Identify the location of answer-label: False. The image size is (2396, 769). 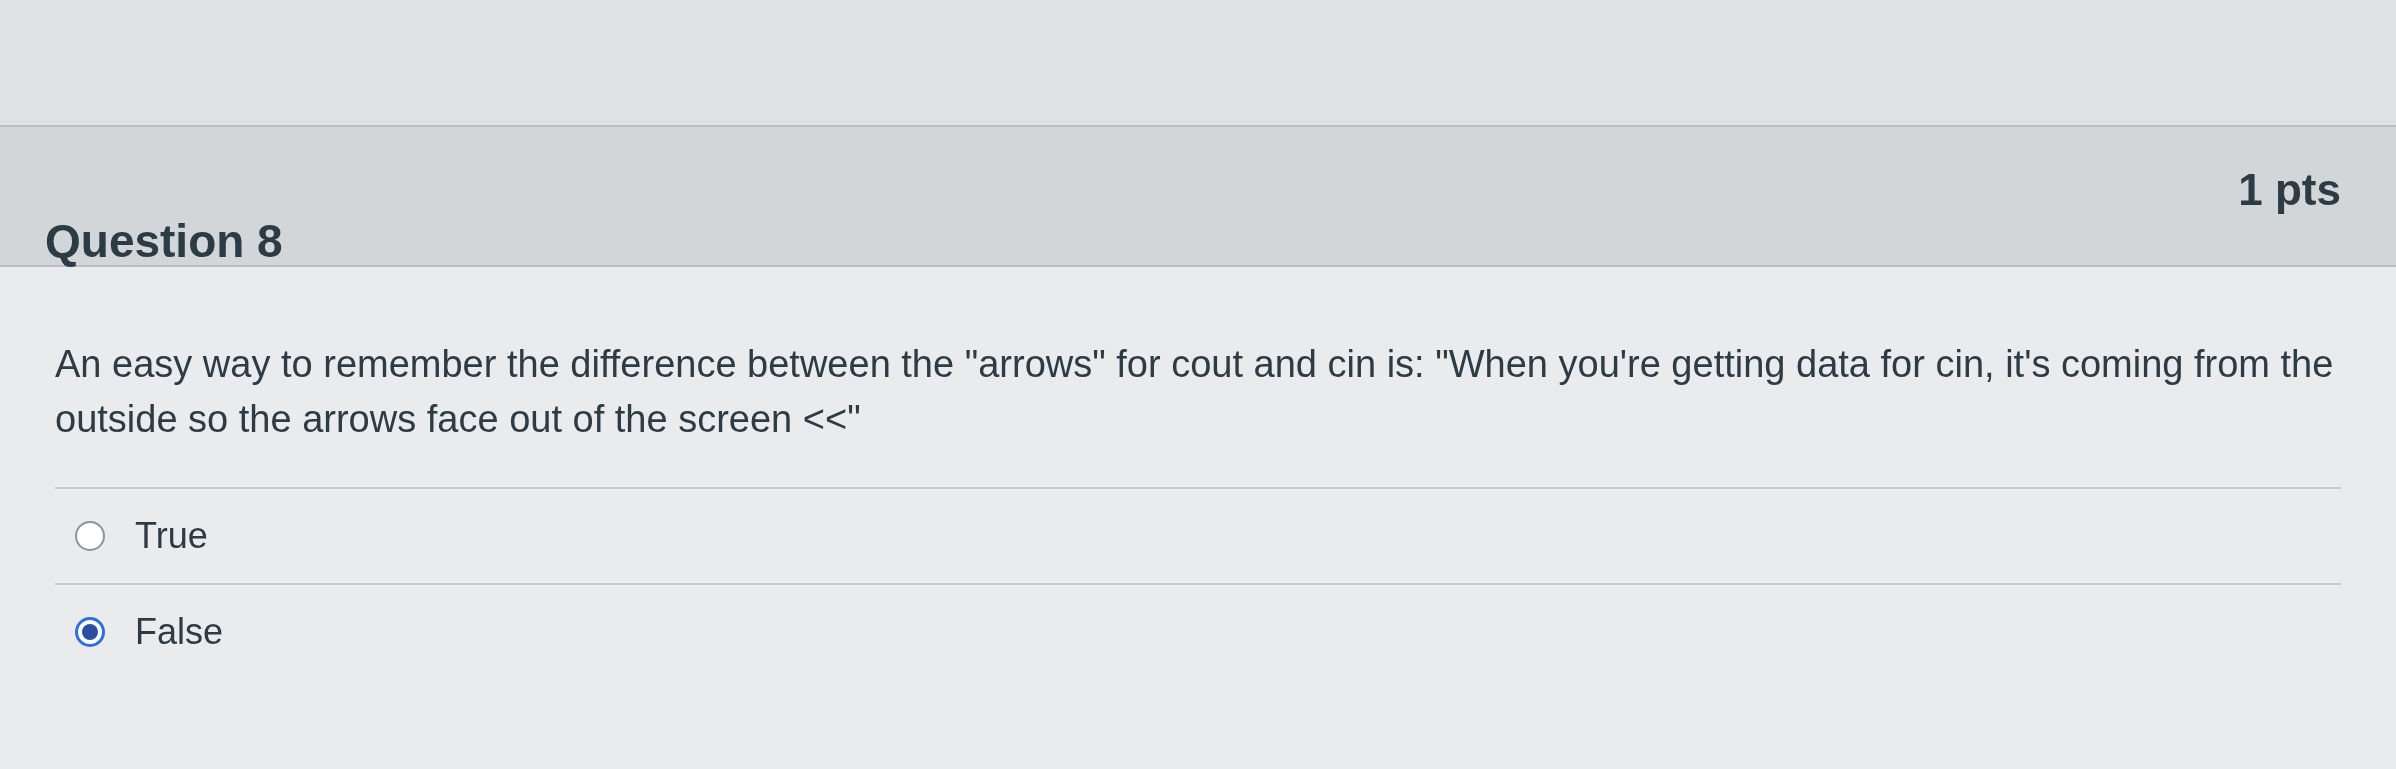
(179, 632).